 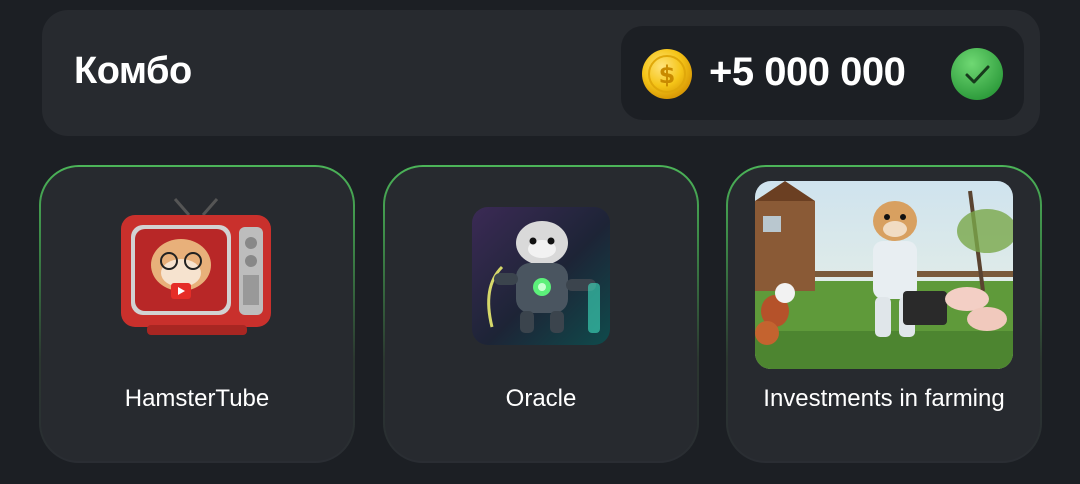 I want to click on reward-amount: +5 000 000, so click(x=807, y=72).